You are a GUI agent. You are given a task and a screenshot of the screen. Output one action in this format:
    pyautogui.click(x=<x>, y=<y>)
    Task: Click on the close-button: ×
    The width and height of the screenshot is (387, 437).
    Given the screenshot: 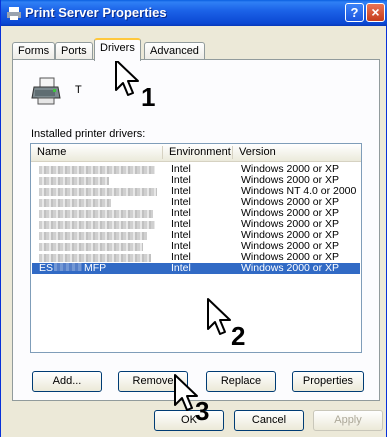 What is the action you would take?
    pyautogui.click(x=375, y=12)
    